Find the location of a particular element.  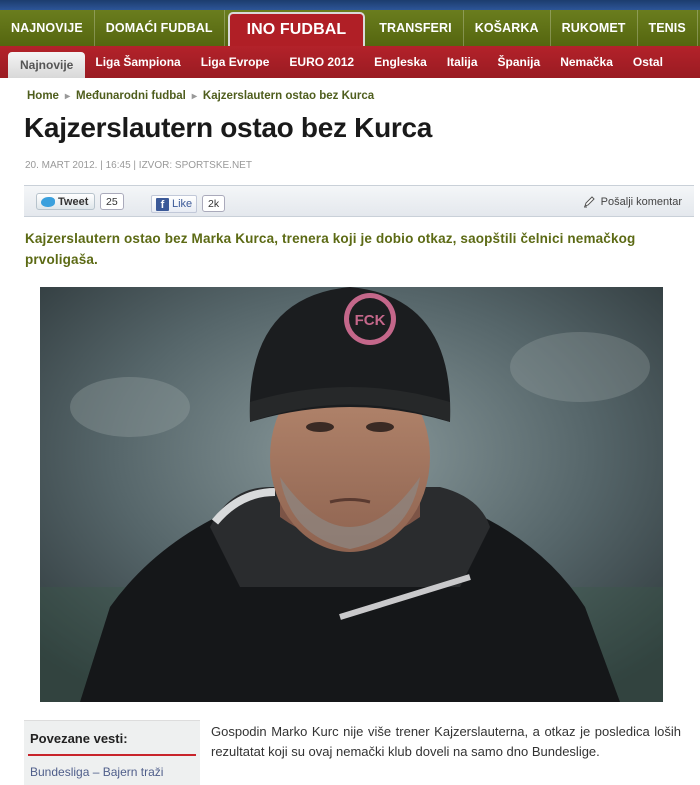

facebook-icon: f is located at coordinates (162, 204).